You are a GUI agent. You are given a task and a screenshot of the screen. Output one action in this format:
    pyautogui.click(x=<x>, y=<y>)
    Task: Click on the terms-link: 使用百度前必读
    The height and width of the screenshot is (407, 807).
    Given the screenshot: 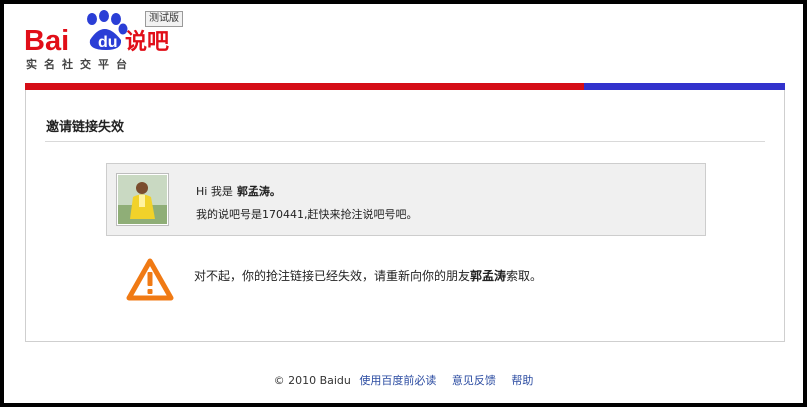 What is the action you would take?
    pyautogui.click(x=397, y=380)
    